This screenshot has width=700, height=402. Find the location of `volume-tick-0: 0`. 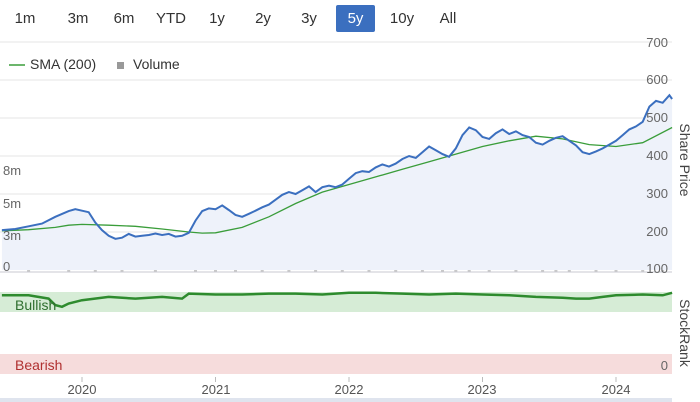

volume-tick-0: 0 is located at coordinates (6, 266).